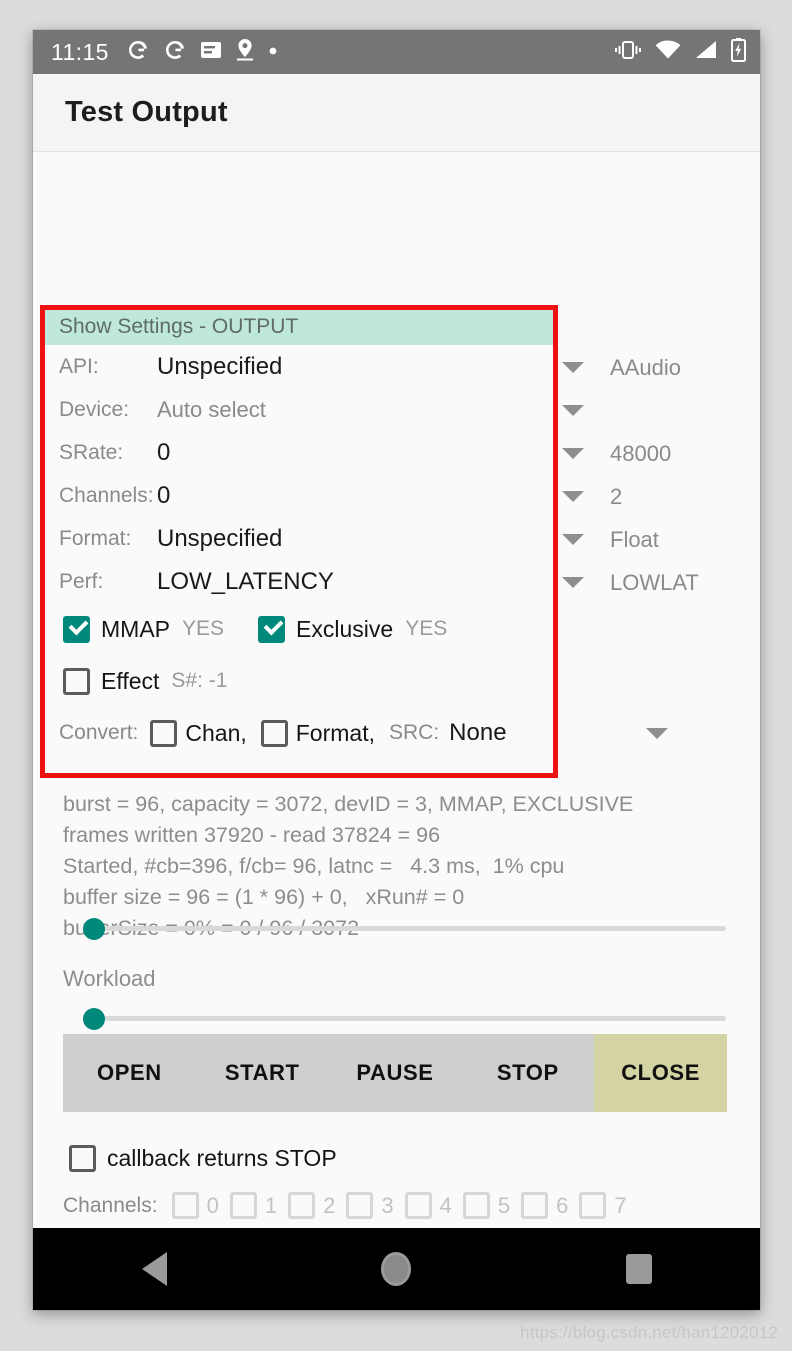  Describe the element at coordinates (110, 1205) in the screenshot. I see `channels-selector-label: Channels:` at that location.